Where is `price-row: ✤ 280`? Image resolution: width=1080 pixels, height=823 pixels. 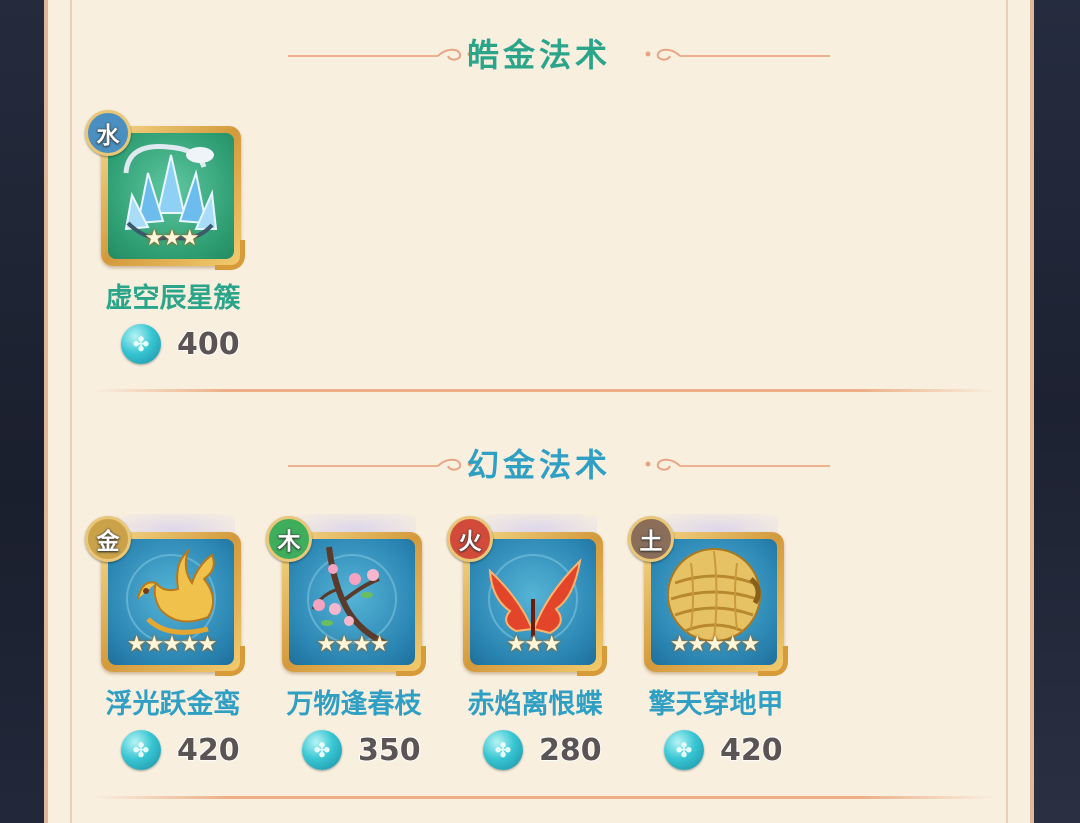 price-row: ✤ 280 is located at coordinates (542, 750).